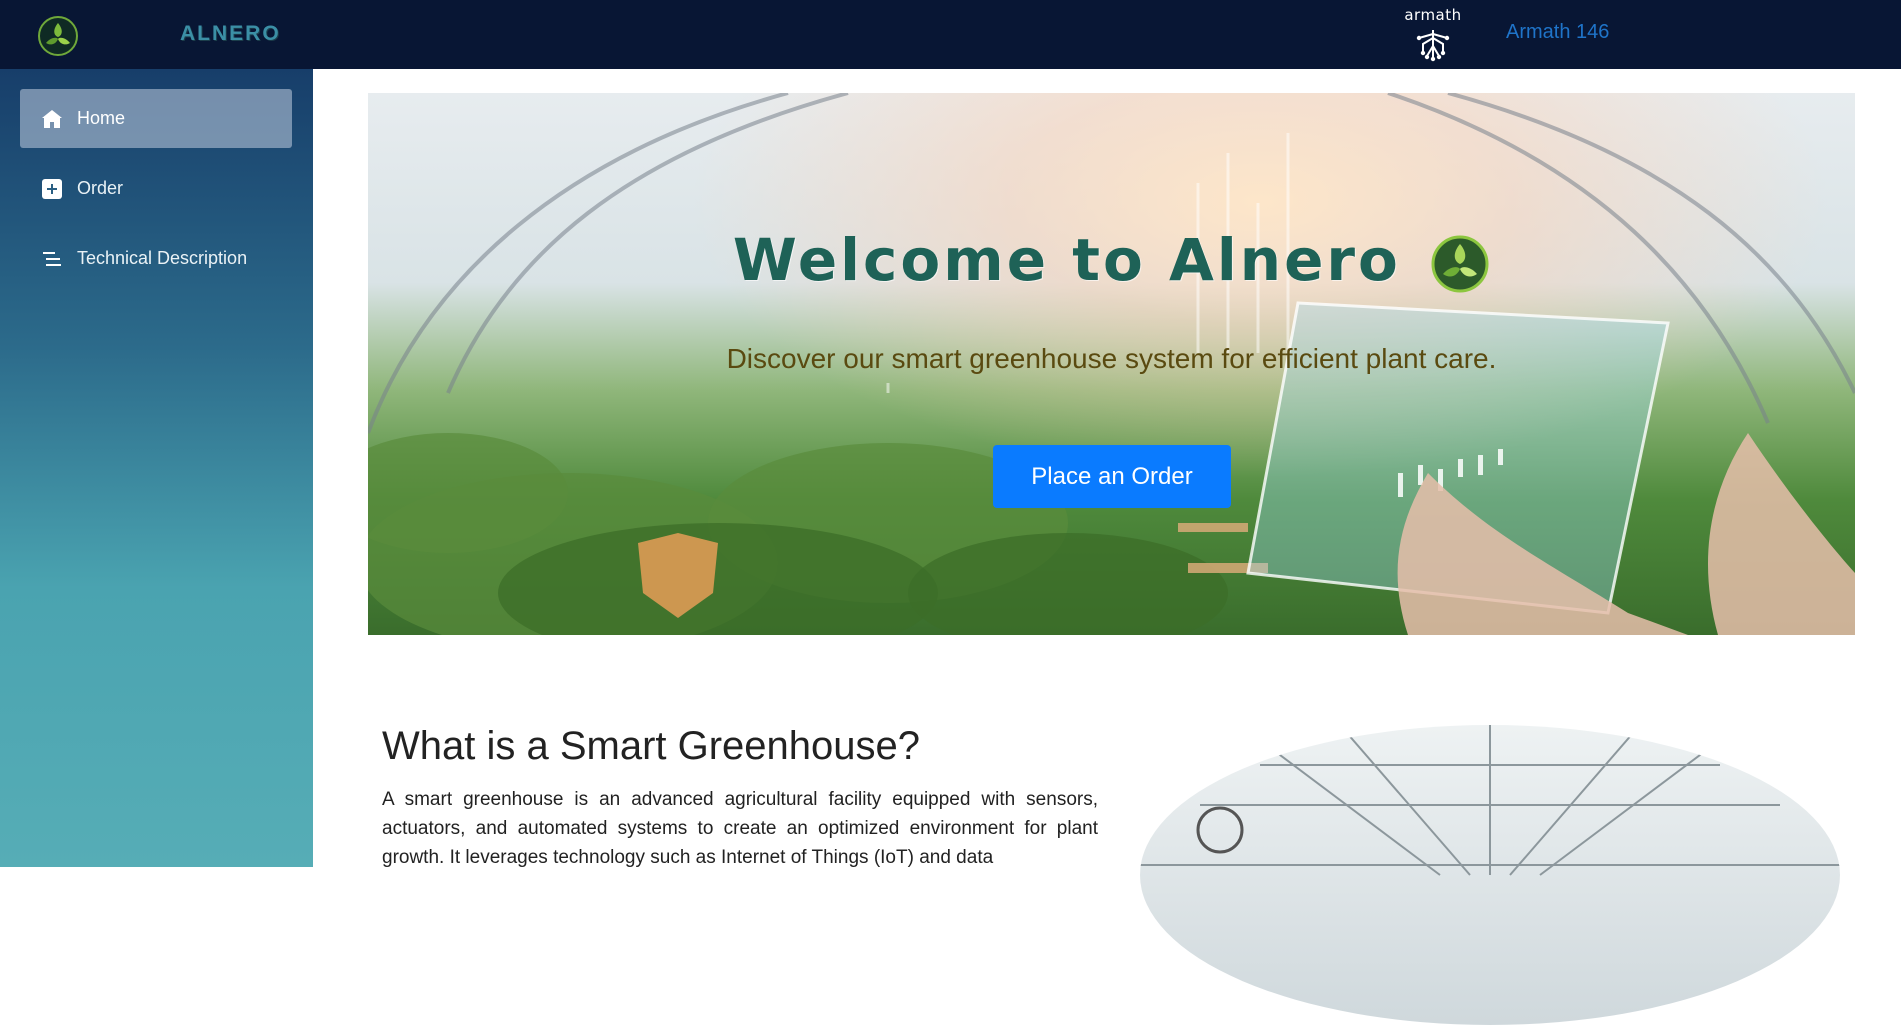 This screenshot has width=1901, height=1025. What do you see at coordinates (1112, 476) in the screenshot?
I see `place-order-button: Place an Order` at bounding box center [1112, 476].